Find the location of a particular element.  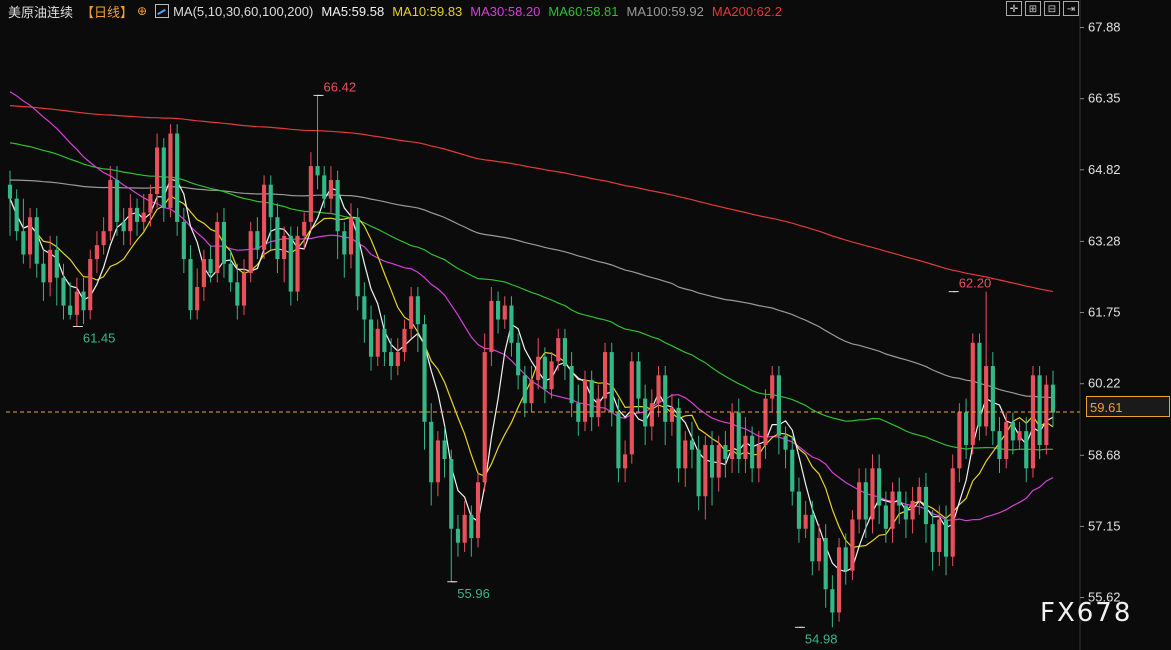

ma-indicator-icon is located at coordinates (162, 11).